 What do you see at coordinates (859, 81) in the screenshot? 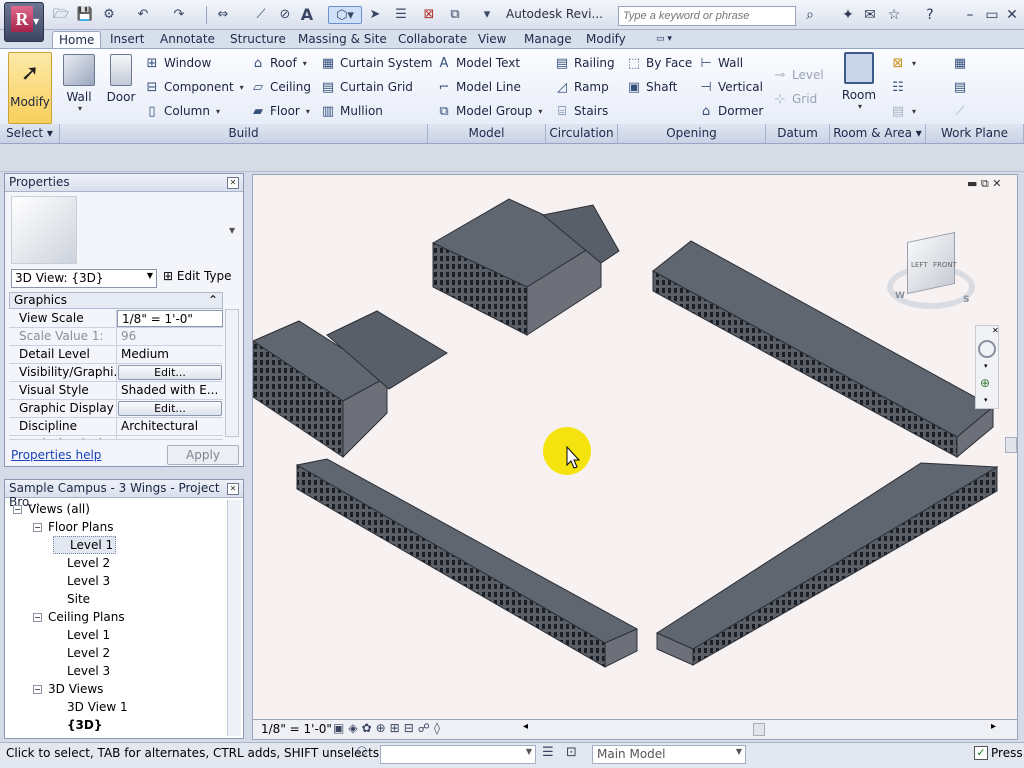
I see `room-button: Room ▾` at bounding box center [859, 81].